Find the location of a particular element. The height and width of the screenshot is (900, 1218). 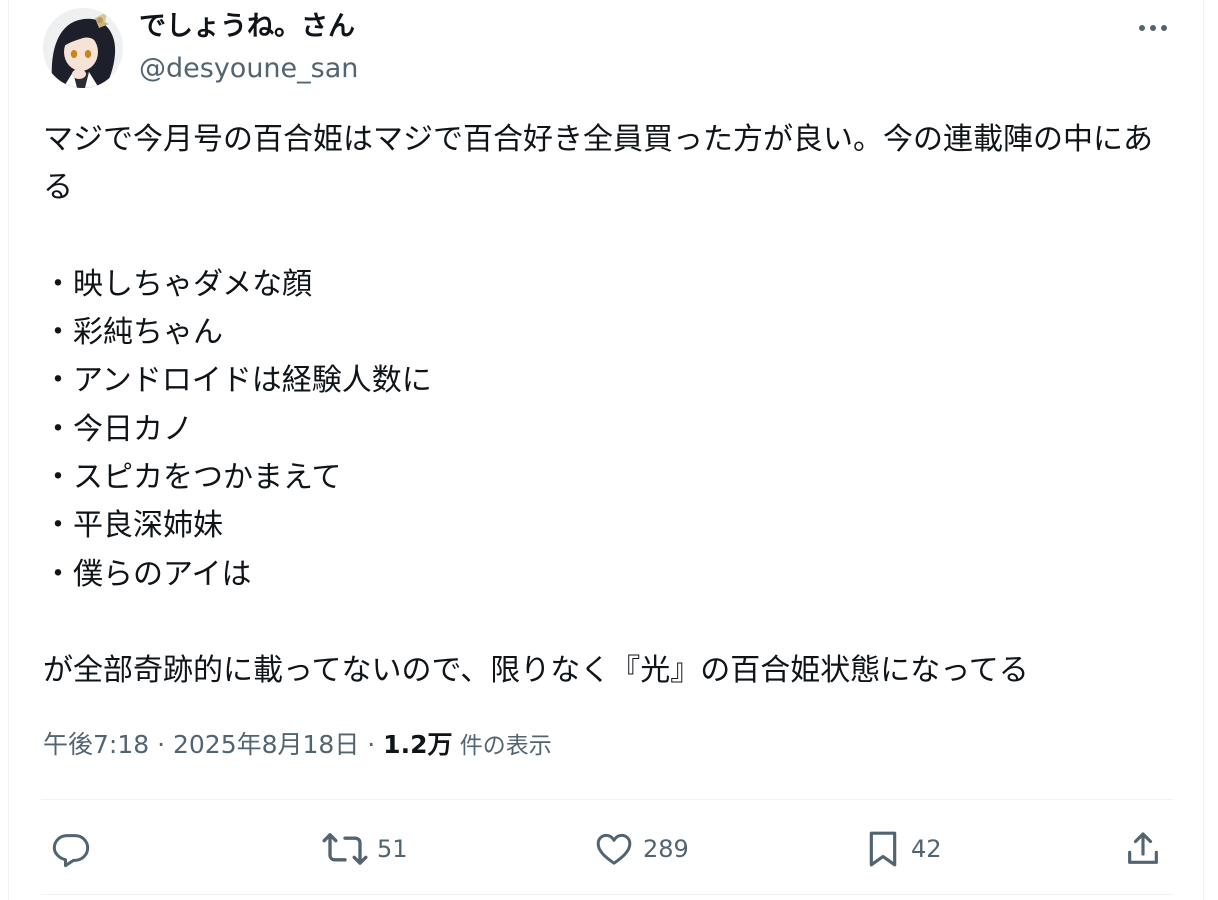

like-count: 289 is located at coordinates (666, 849).